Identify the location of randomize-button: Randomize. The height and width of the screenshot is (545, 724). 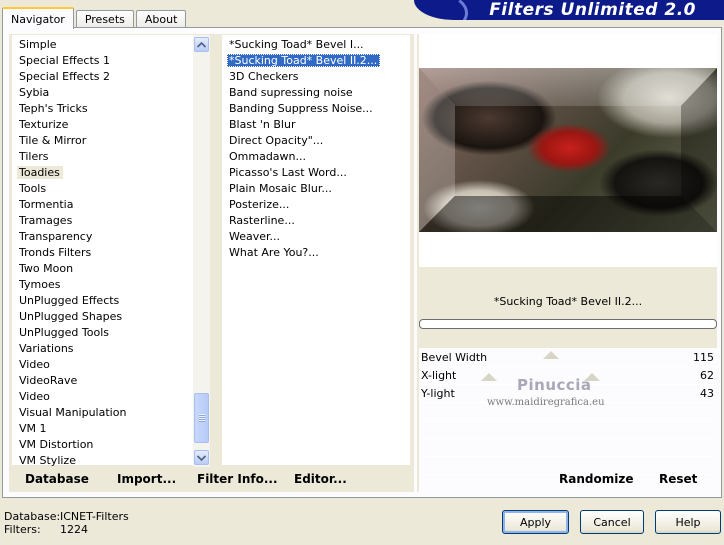
(596, 479).